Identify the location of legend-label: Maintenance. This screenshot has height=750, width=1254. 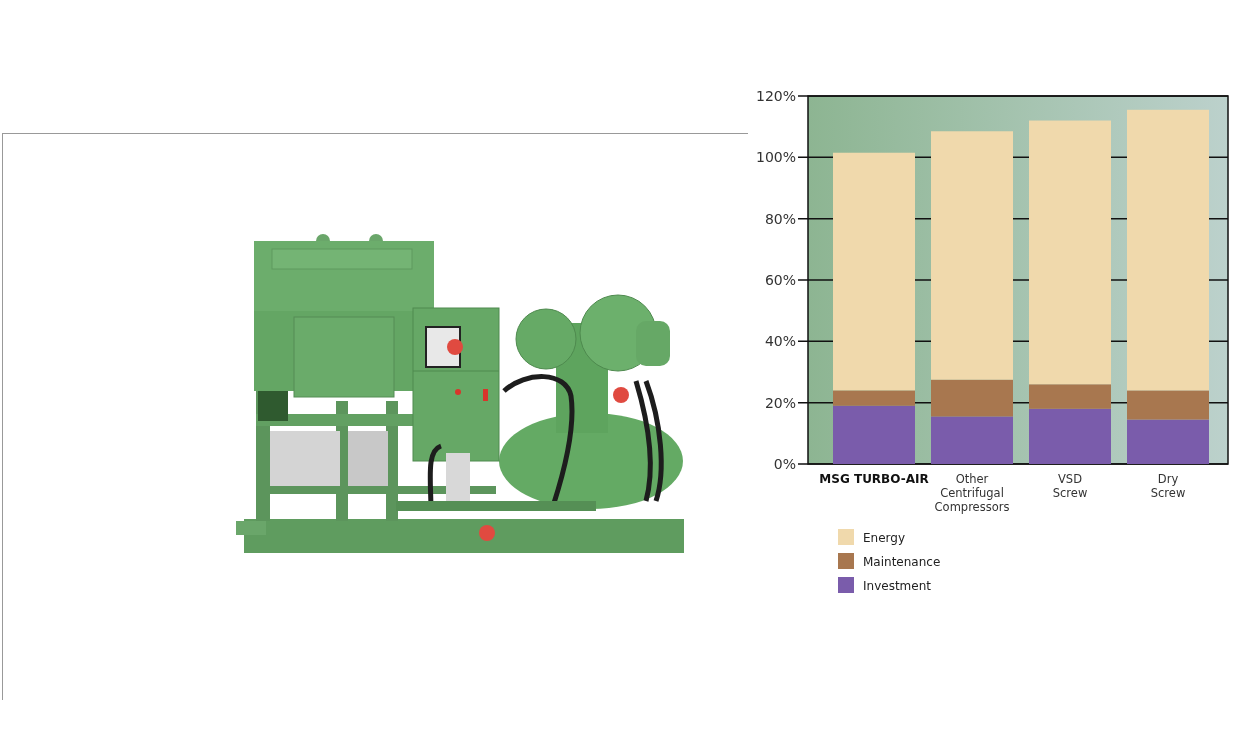
(902, 562).